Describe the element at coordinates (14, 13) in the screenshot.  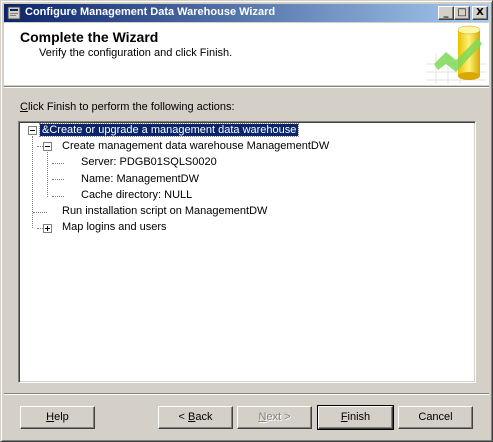
I see `wizard-app-icon` at that location.